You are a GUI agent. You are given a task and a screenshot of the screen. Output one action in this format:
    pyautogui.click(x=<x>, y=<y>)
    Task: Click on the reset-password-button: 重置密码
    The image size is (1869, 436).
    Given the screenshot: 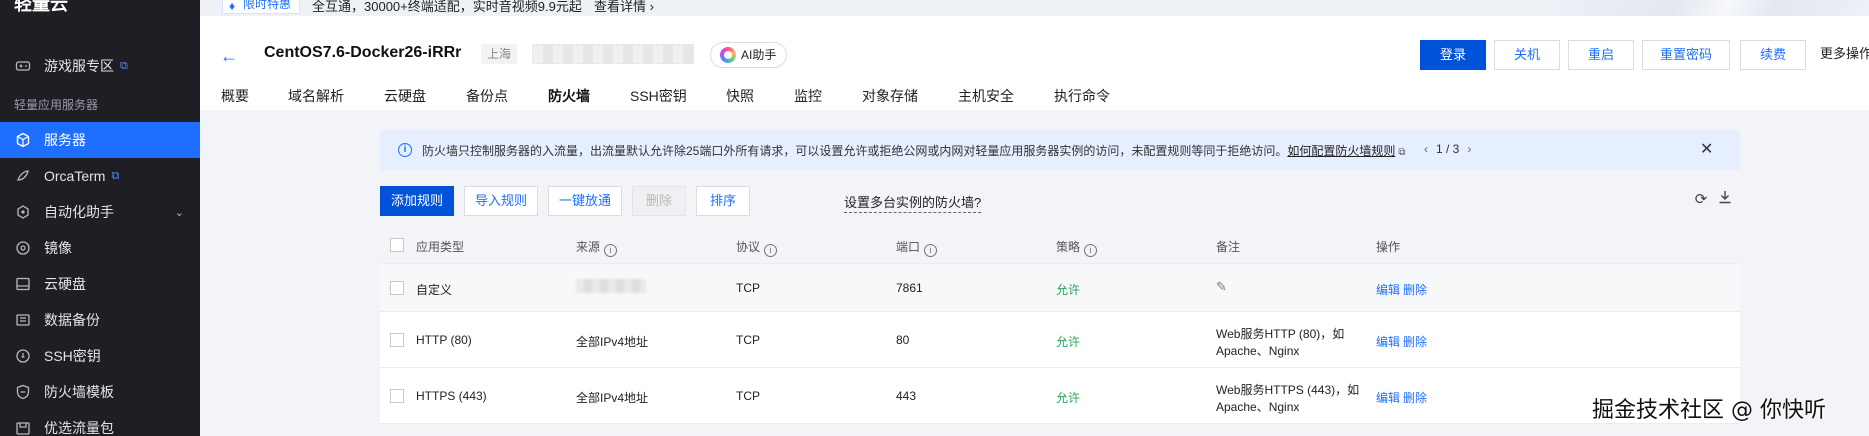 What is the action you would take?
    pyautogui.click(x=1686, y=55)
    